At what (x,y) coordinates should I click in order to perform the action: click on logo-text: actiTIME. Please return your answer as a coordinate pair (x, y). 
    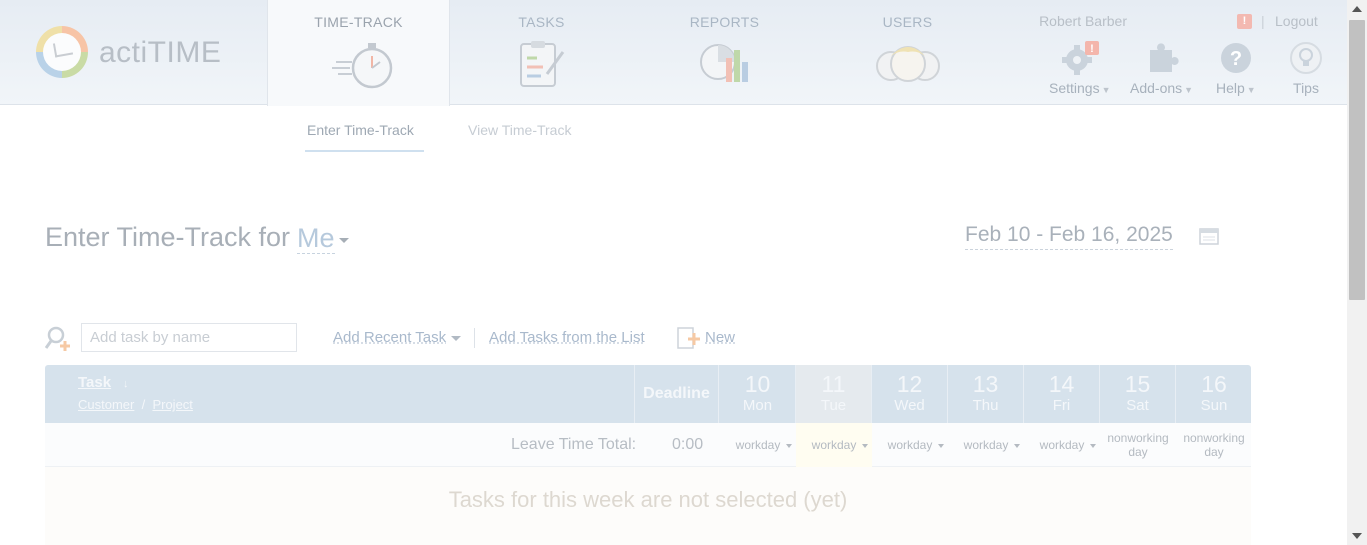
    Looking at the image, I should click on (160, 52).